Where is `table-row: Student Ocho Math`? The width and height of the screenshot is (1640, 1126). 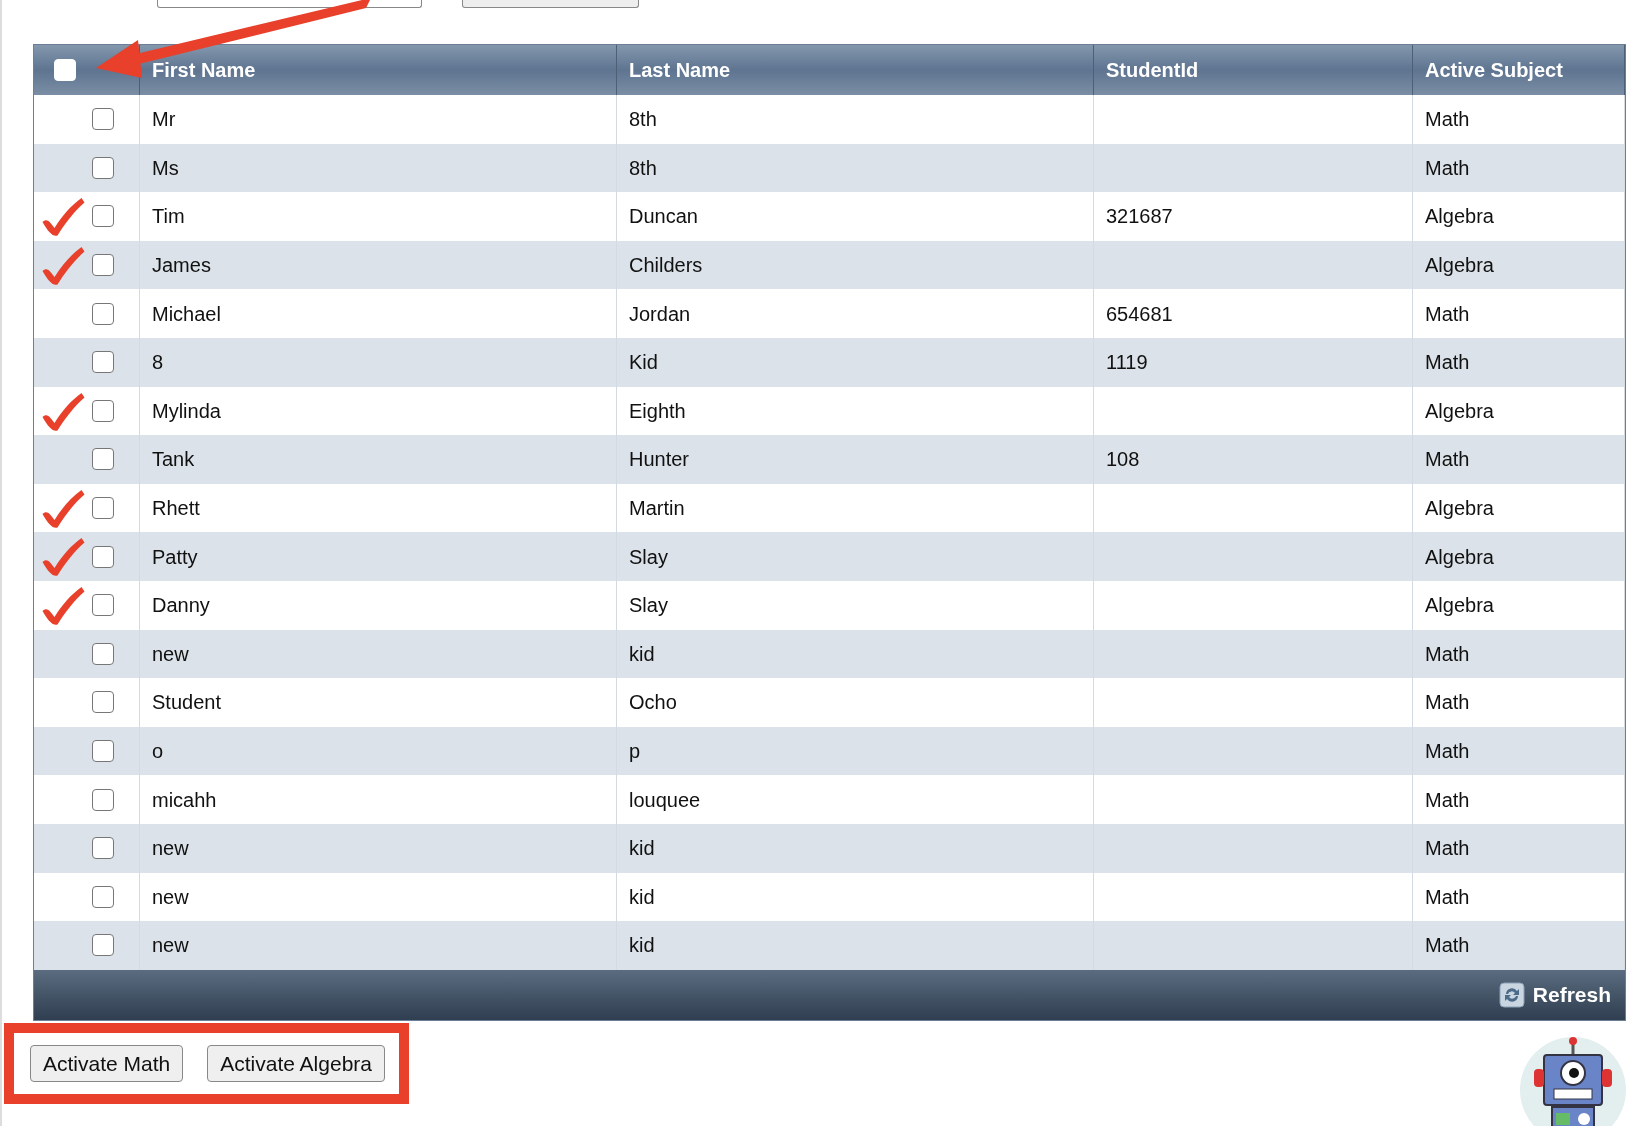 table-row: Student Ocho Math is located at coordinates (829, 702).